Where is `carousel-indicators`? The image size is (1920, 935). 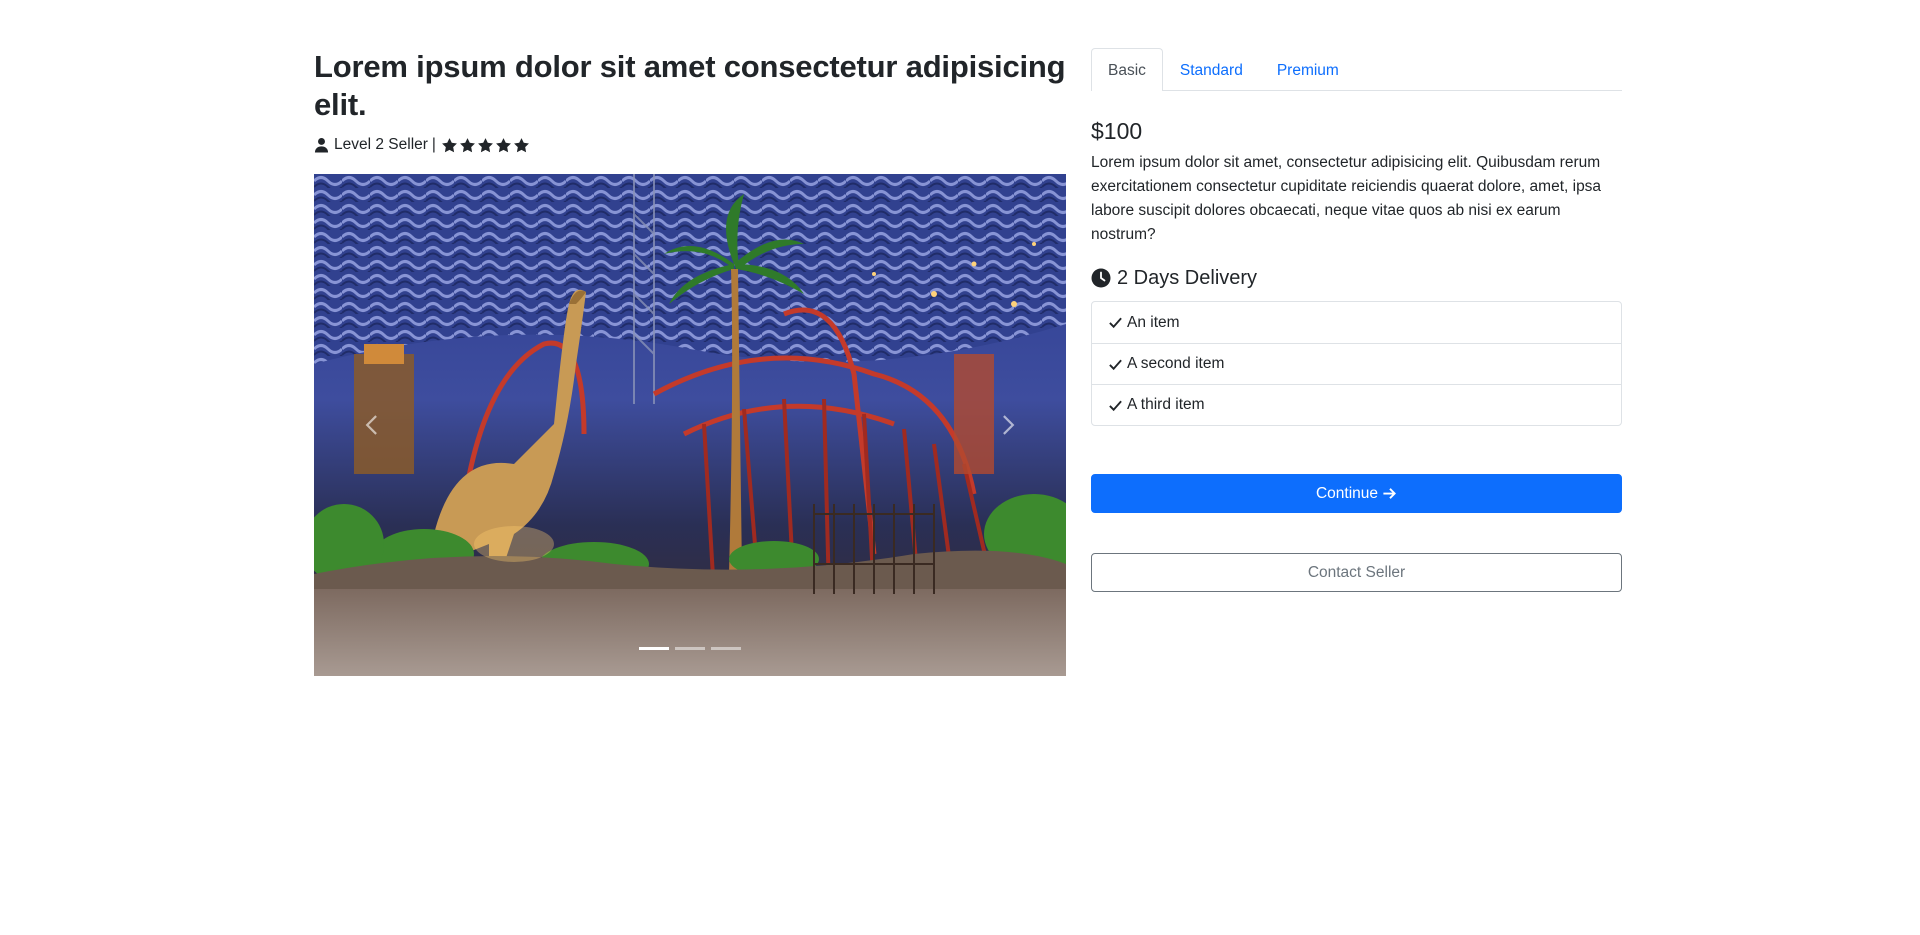 carousel-indicators is located at coordinates (690, 648).